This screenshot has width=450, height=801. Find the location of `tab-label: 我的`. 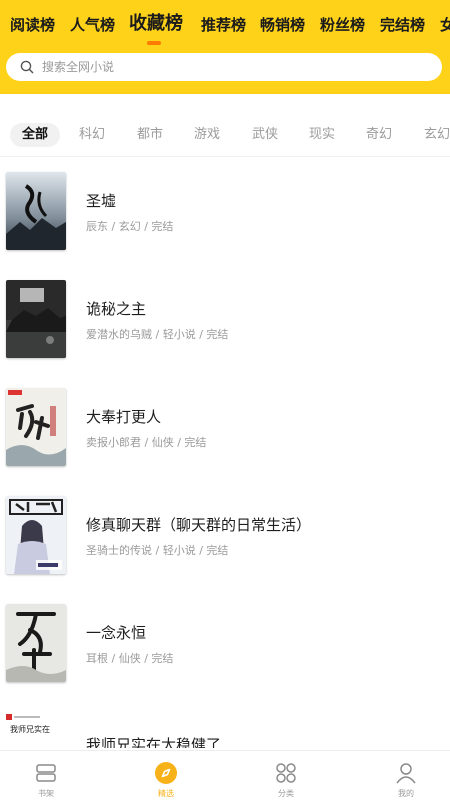

tab-label: 我的 is located at coordinates (406, 793).